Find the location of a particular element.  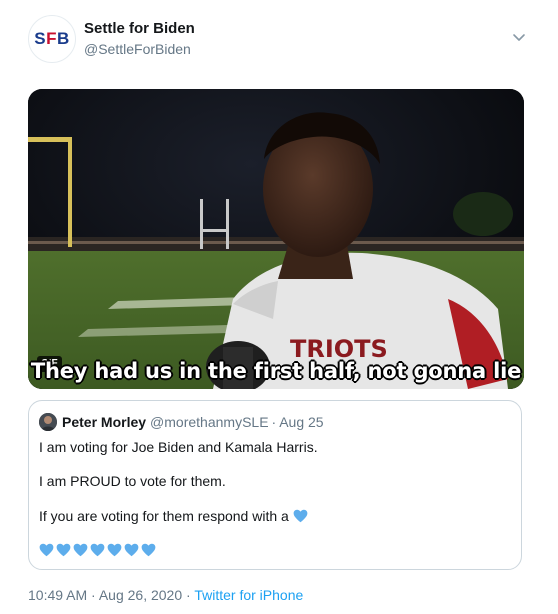

quoted-display-name: Peter Morley is located at coordinates (104, 422).